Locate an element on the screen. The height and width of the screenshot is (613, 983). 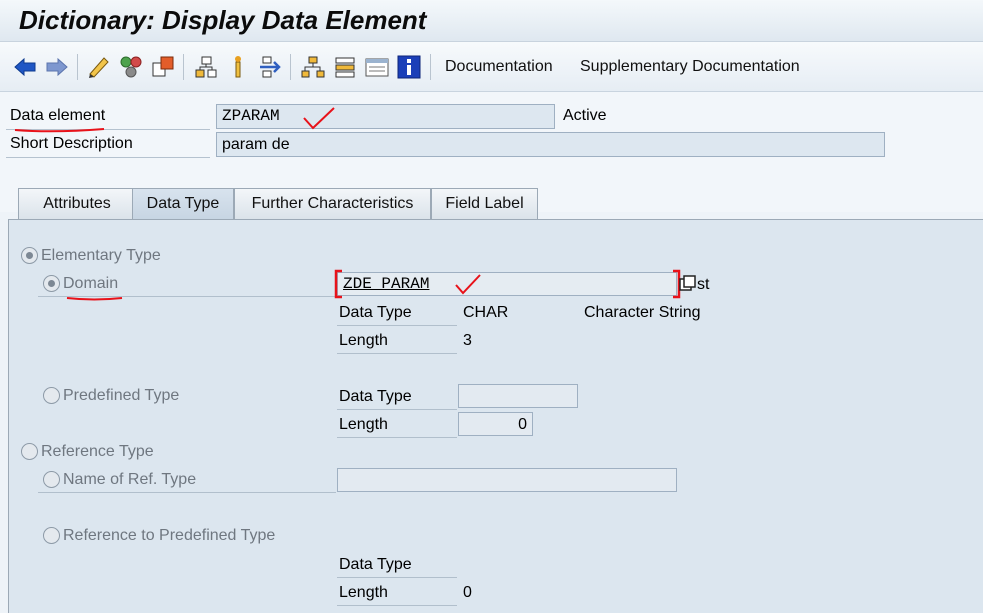
reference-type-label: Reference Type is located at coordinates (97, 451).